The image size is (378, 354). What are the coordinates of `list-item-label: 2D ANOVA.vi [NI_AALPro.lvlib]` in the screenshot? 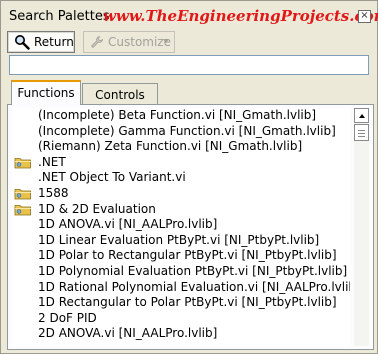 It's located at (128, 333).